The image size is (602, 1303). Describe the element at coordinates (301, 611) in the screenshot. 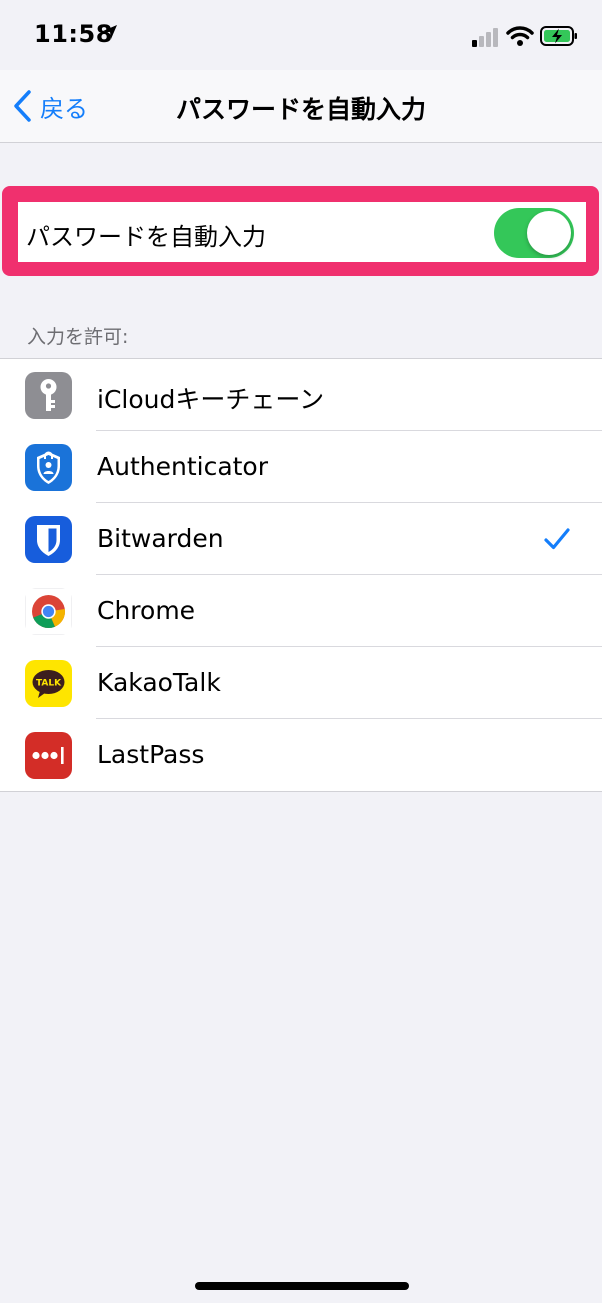

I see `provider-row-chrome: Chrome` at that location.